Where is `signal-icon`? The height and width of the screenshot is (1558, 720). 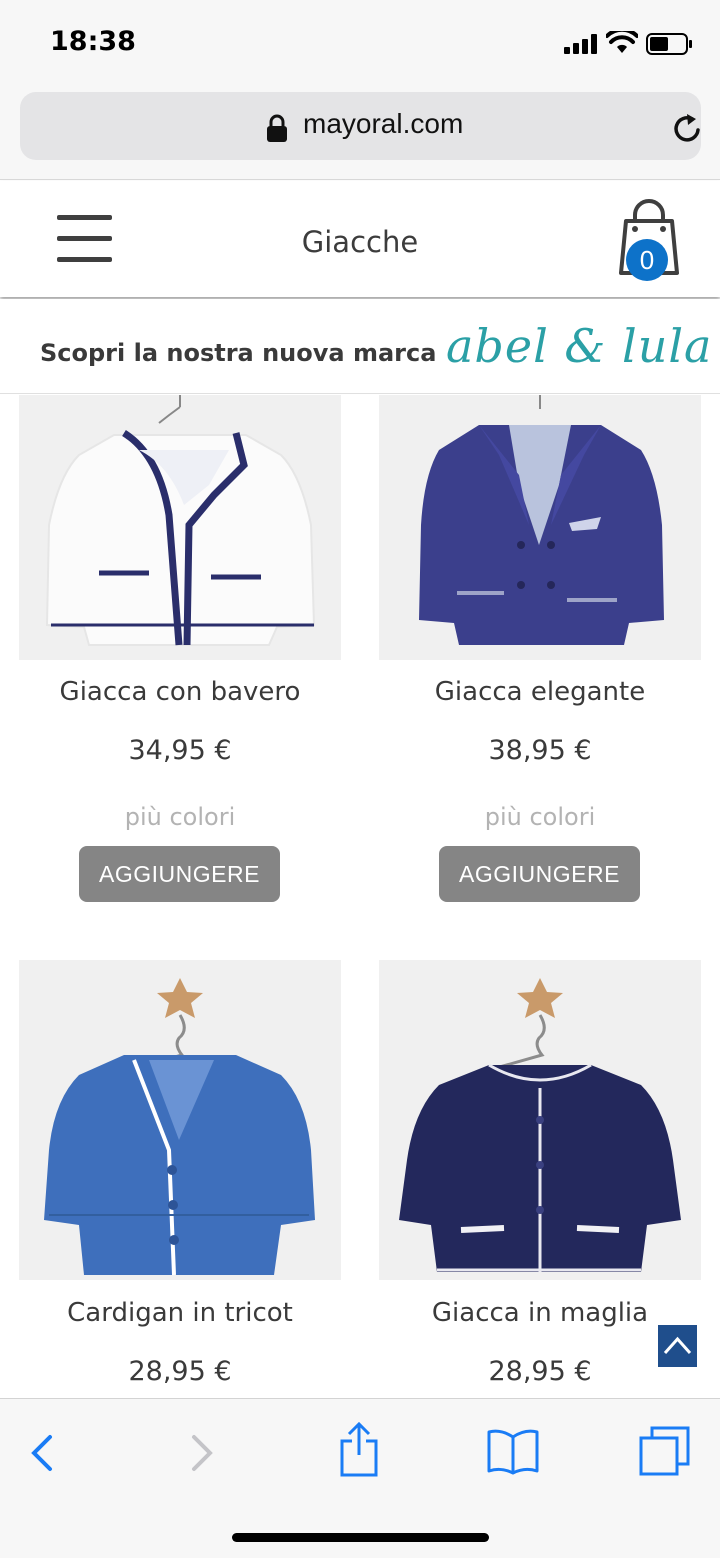 signal-icon is located at coordinates (580, 44).